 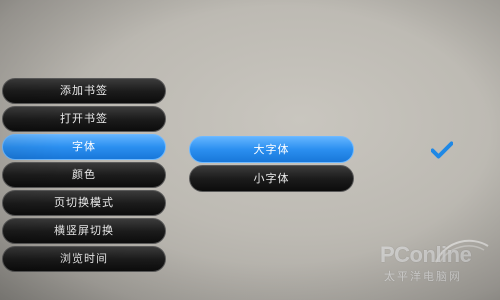 I want to click on menu-item-color: 颜色, so click(x=84, y=175).